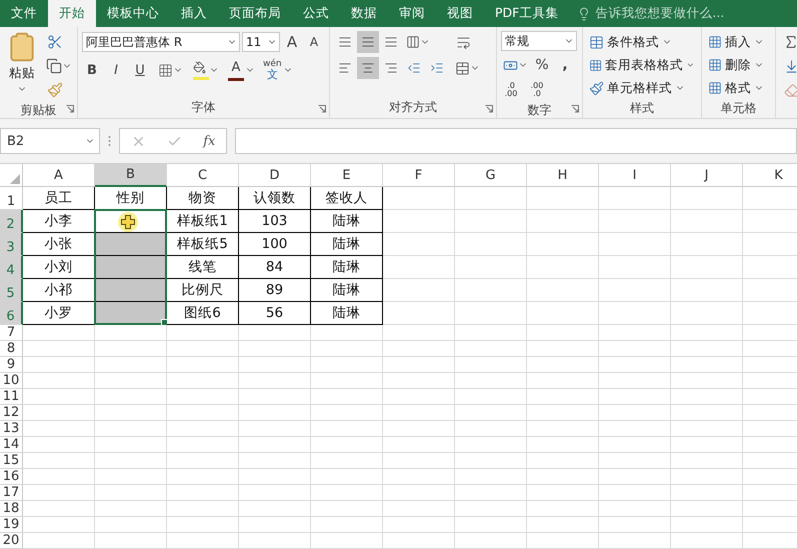 The image size is (797, 549). I want to click on column-header: F, so click(419, 175).